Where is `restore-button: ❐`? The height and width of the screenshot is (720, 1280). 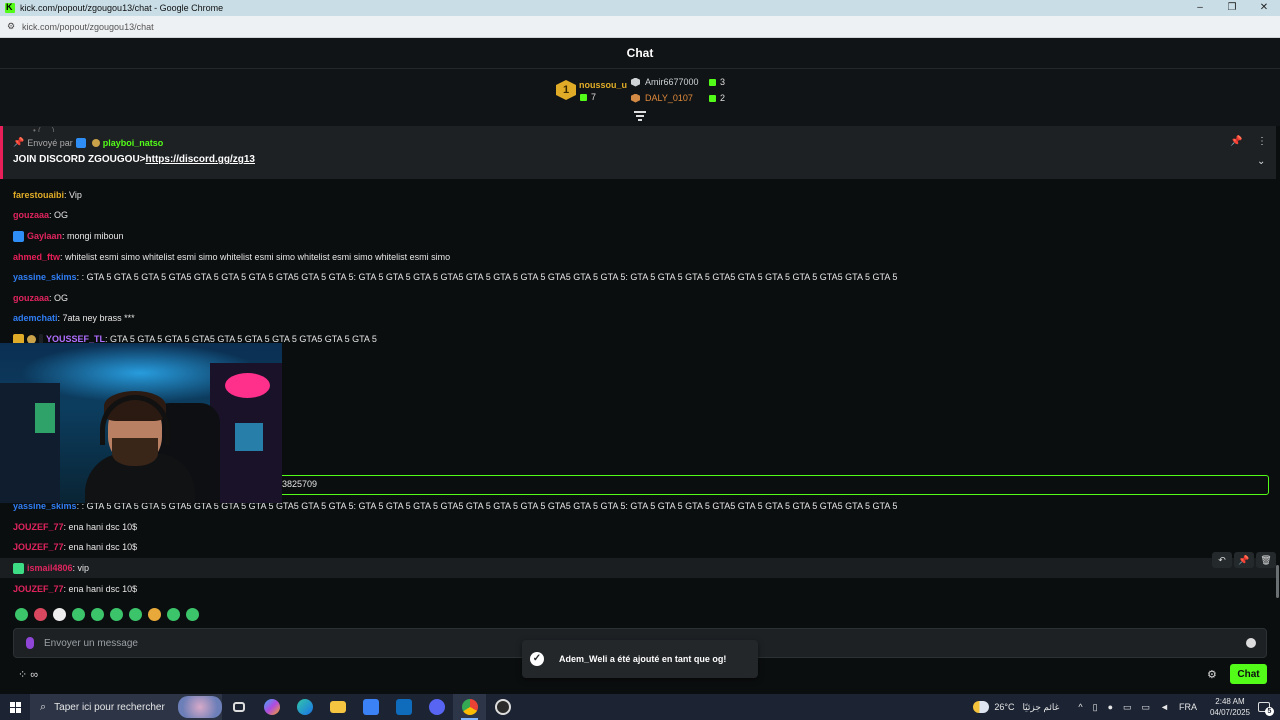
restore-button: ❐ is located at coordinates (1232, 8).